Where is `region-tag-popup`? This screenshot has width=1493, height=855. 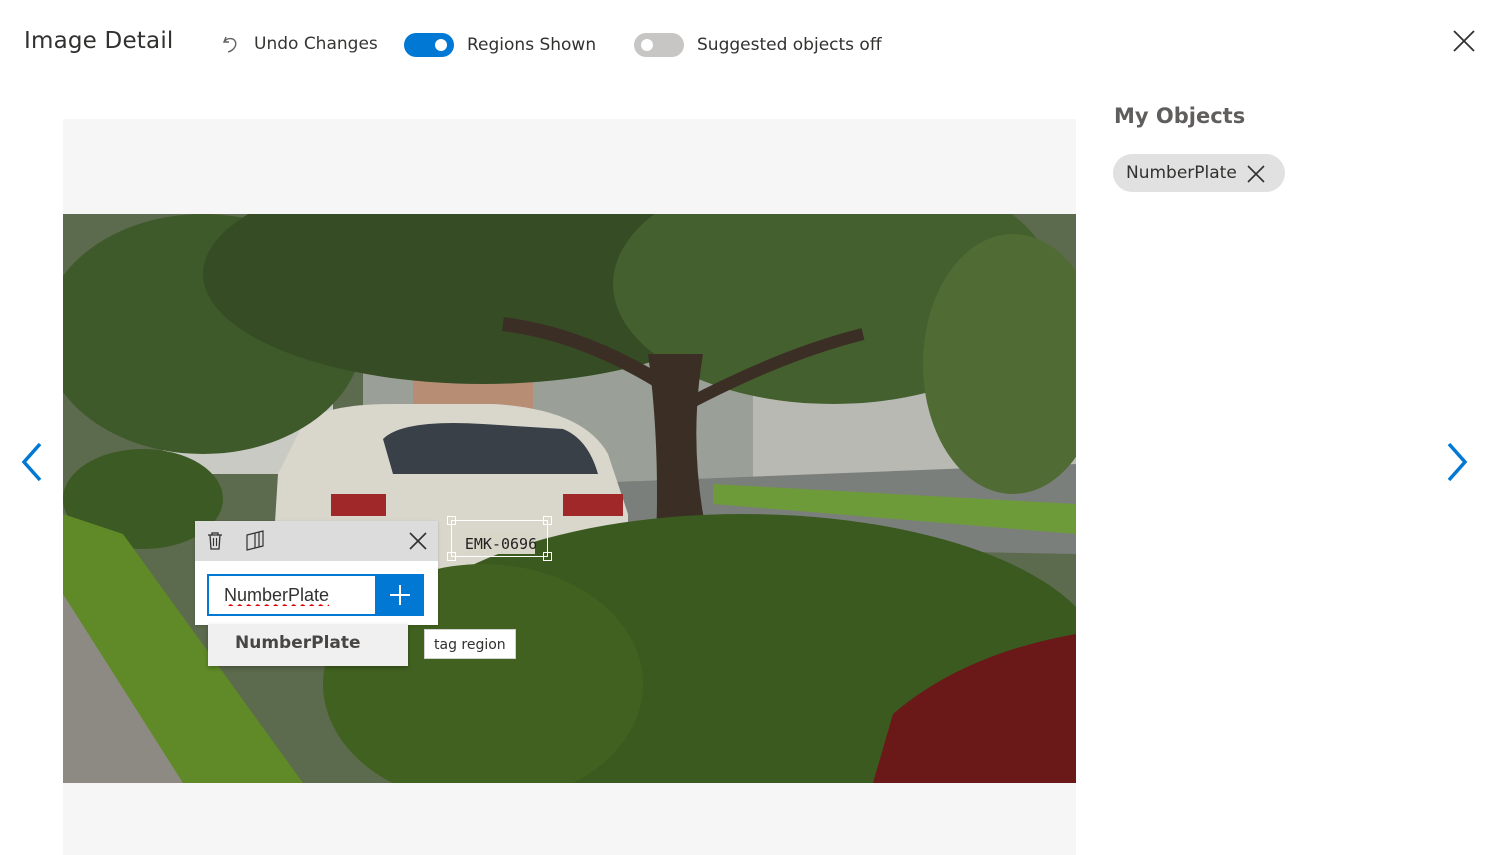
region-tag-popup is located at coordinates (316, 573).